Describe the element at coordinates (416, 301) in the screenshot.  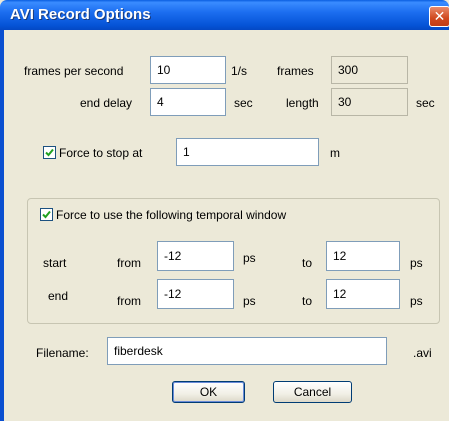
I see `end-to-unit: ps` at that location.